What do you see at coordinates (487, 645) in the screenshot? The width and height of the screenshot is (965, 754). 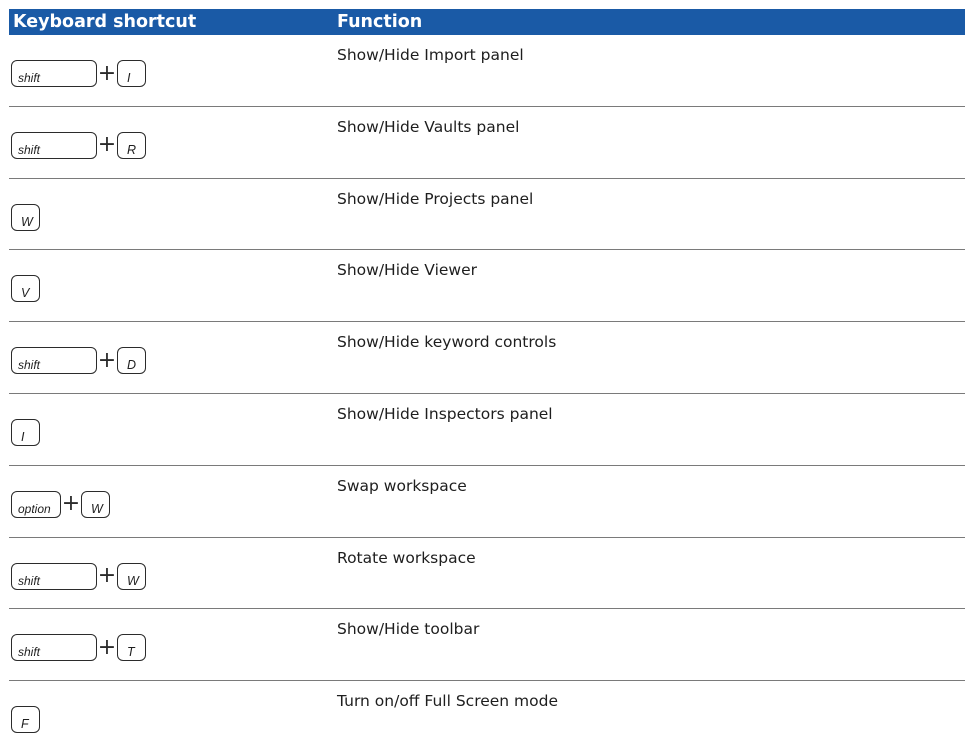 I see `table-row: shift + T Show/Hide toolbar` at bounding box center [487, 645].